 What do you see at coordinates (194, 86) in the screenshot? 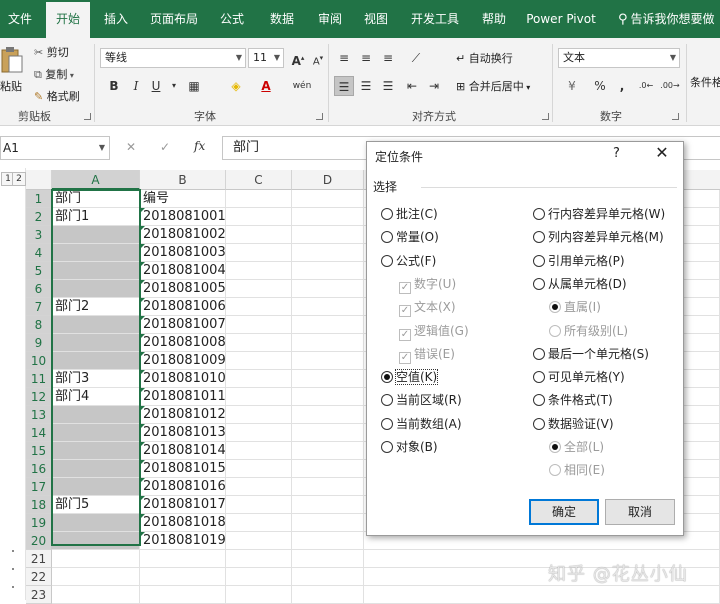
I see `borders-button: ▦` at bounding box center [194, 86].